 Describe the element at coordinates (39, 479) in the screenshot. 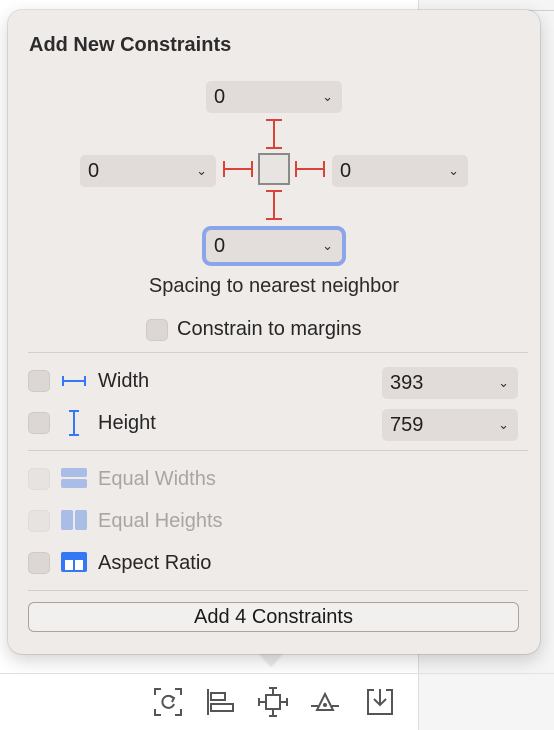

I see `equal-widths-checkbox` at that location.